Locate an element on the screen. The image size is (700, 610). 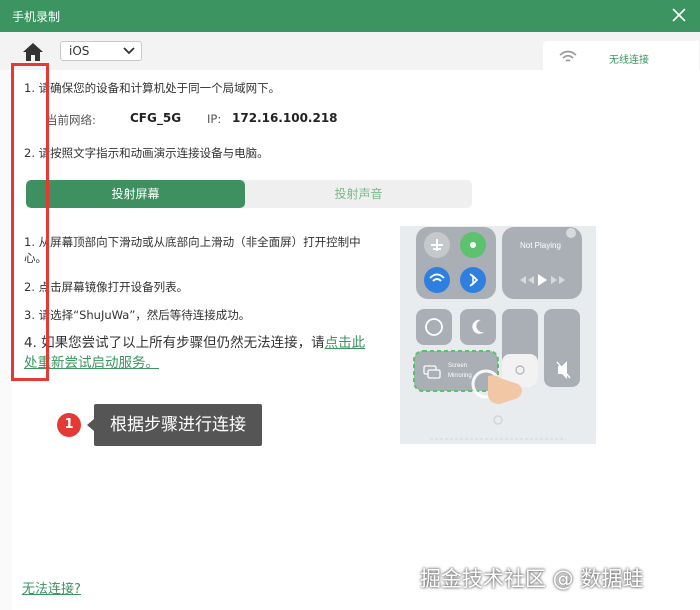
ip-label: IP: is located at coordinates (214, 119).